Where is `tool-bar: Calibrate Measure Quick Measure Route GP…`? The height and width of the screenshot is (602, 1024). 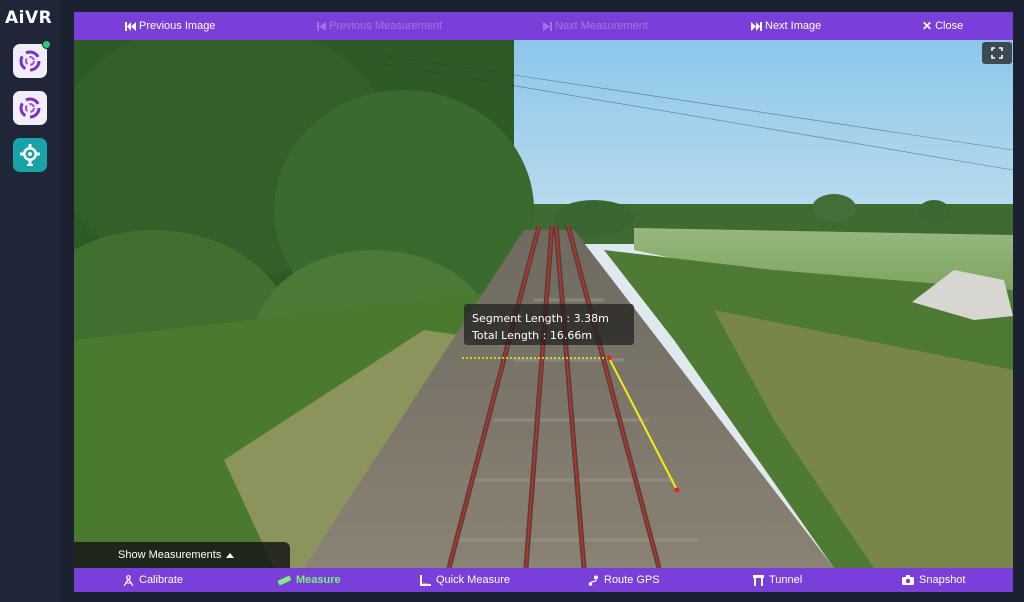 tool-bar: Calibrate Measure Quick Measure Route GP… is located at coordinates (543, 580).